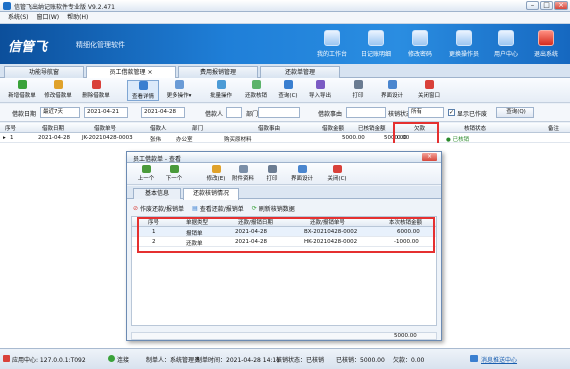  Describe the element at coordinates (238, 139) in the screenshot. I see `cell-reason: 购买原材料` at that location.